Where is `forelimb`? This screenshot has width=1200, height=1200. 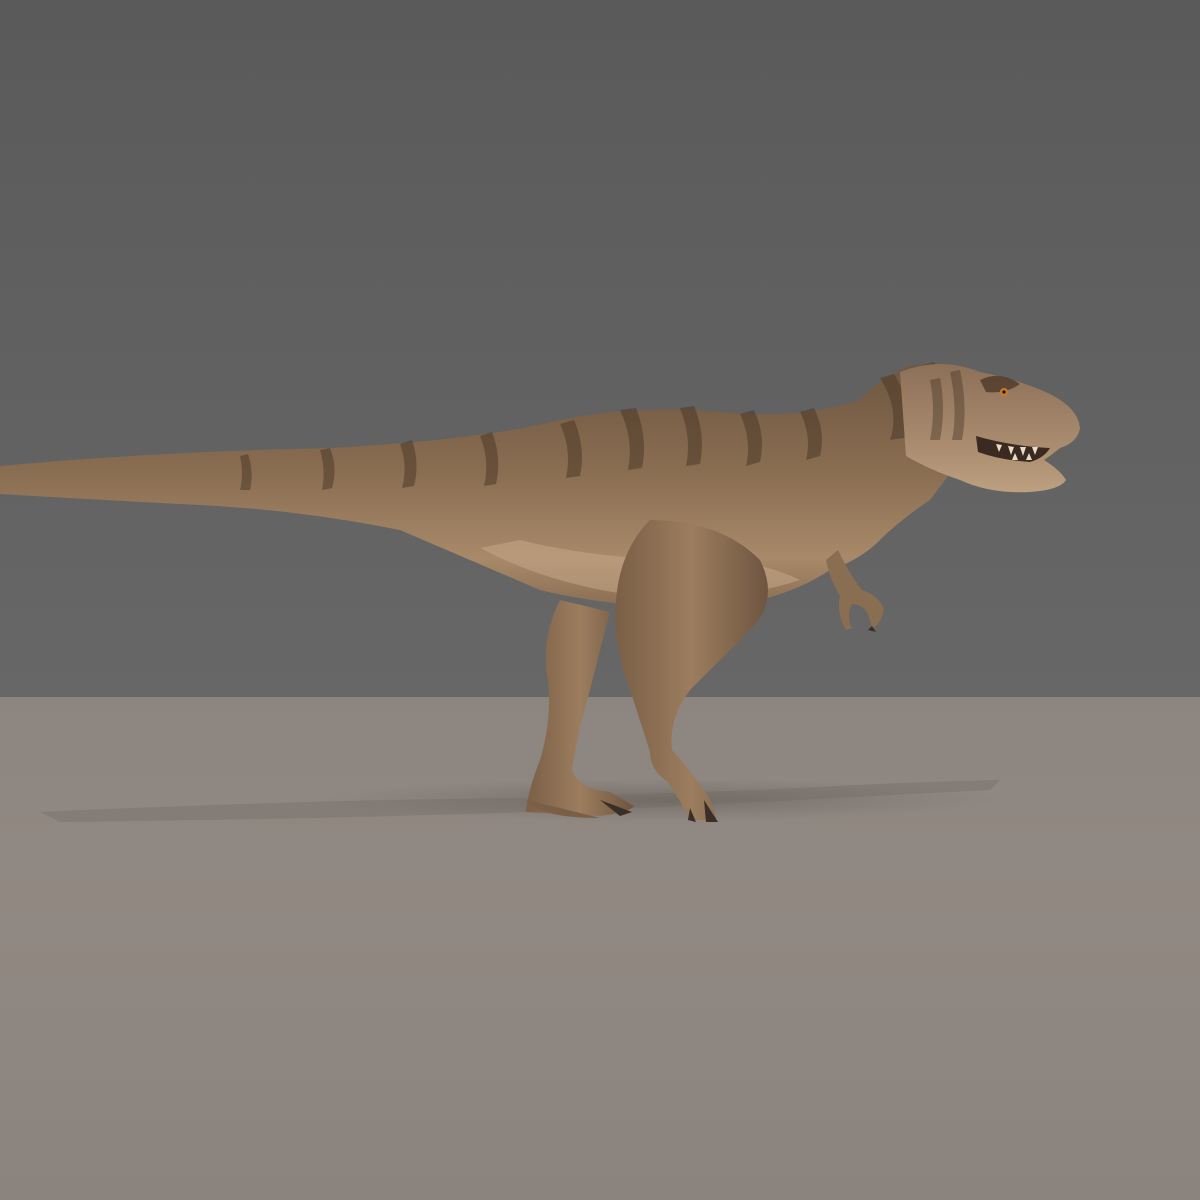
forelimb is located at coordinates (855, 591).